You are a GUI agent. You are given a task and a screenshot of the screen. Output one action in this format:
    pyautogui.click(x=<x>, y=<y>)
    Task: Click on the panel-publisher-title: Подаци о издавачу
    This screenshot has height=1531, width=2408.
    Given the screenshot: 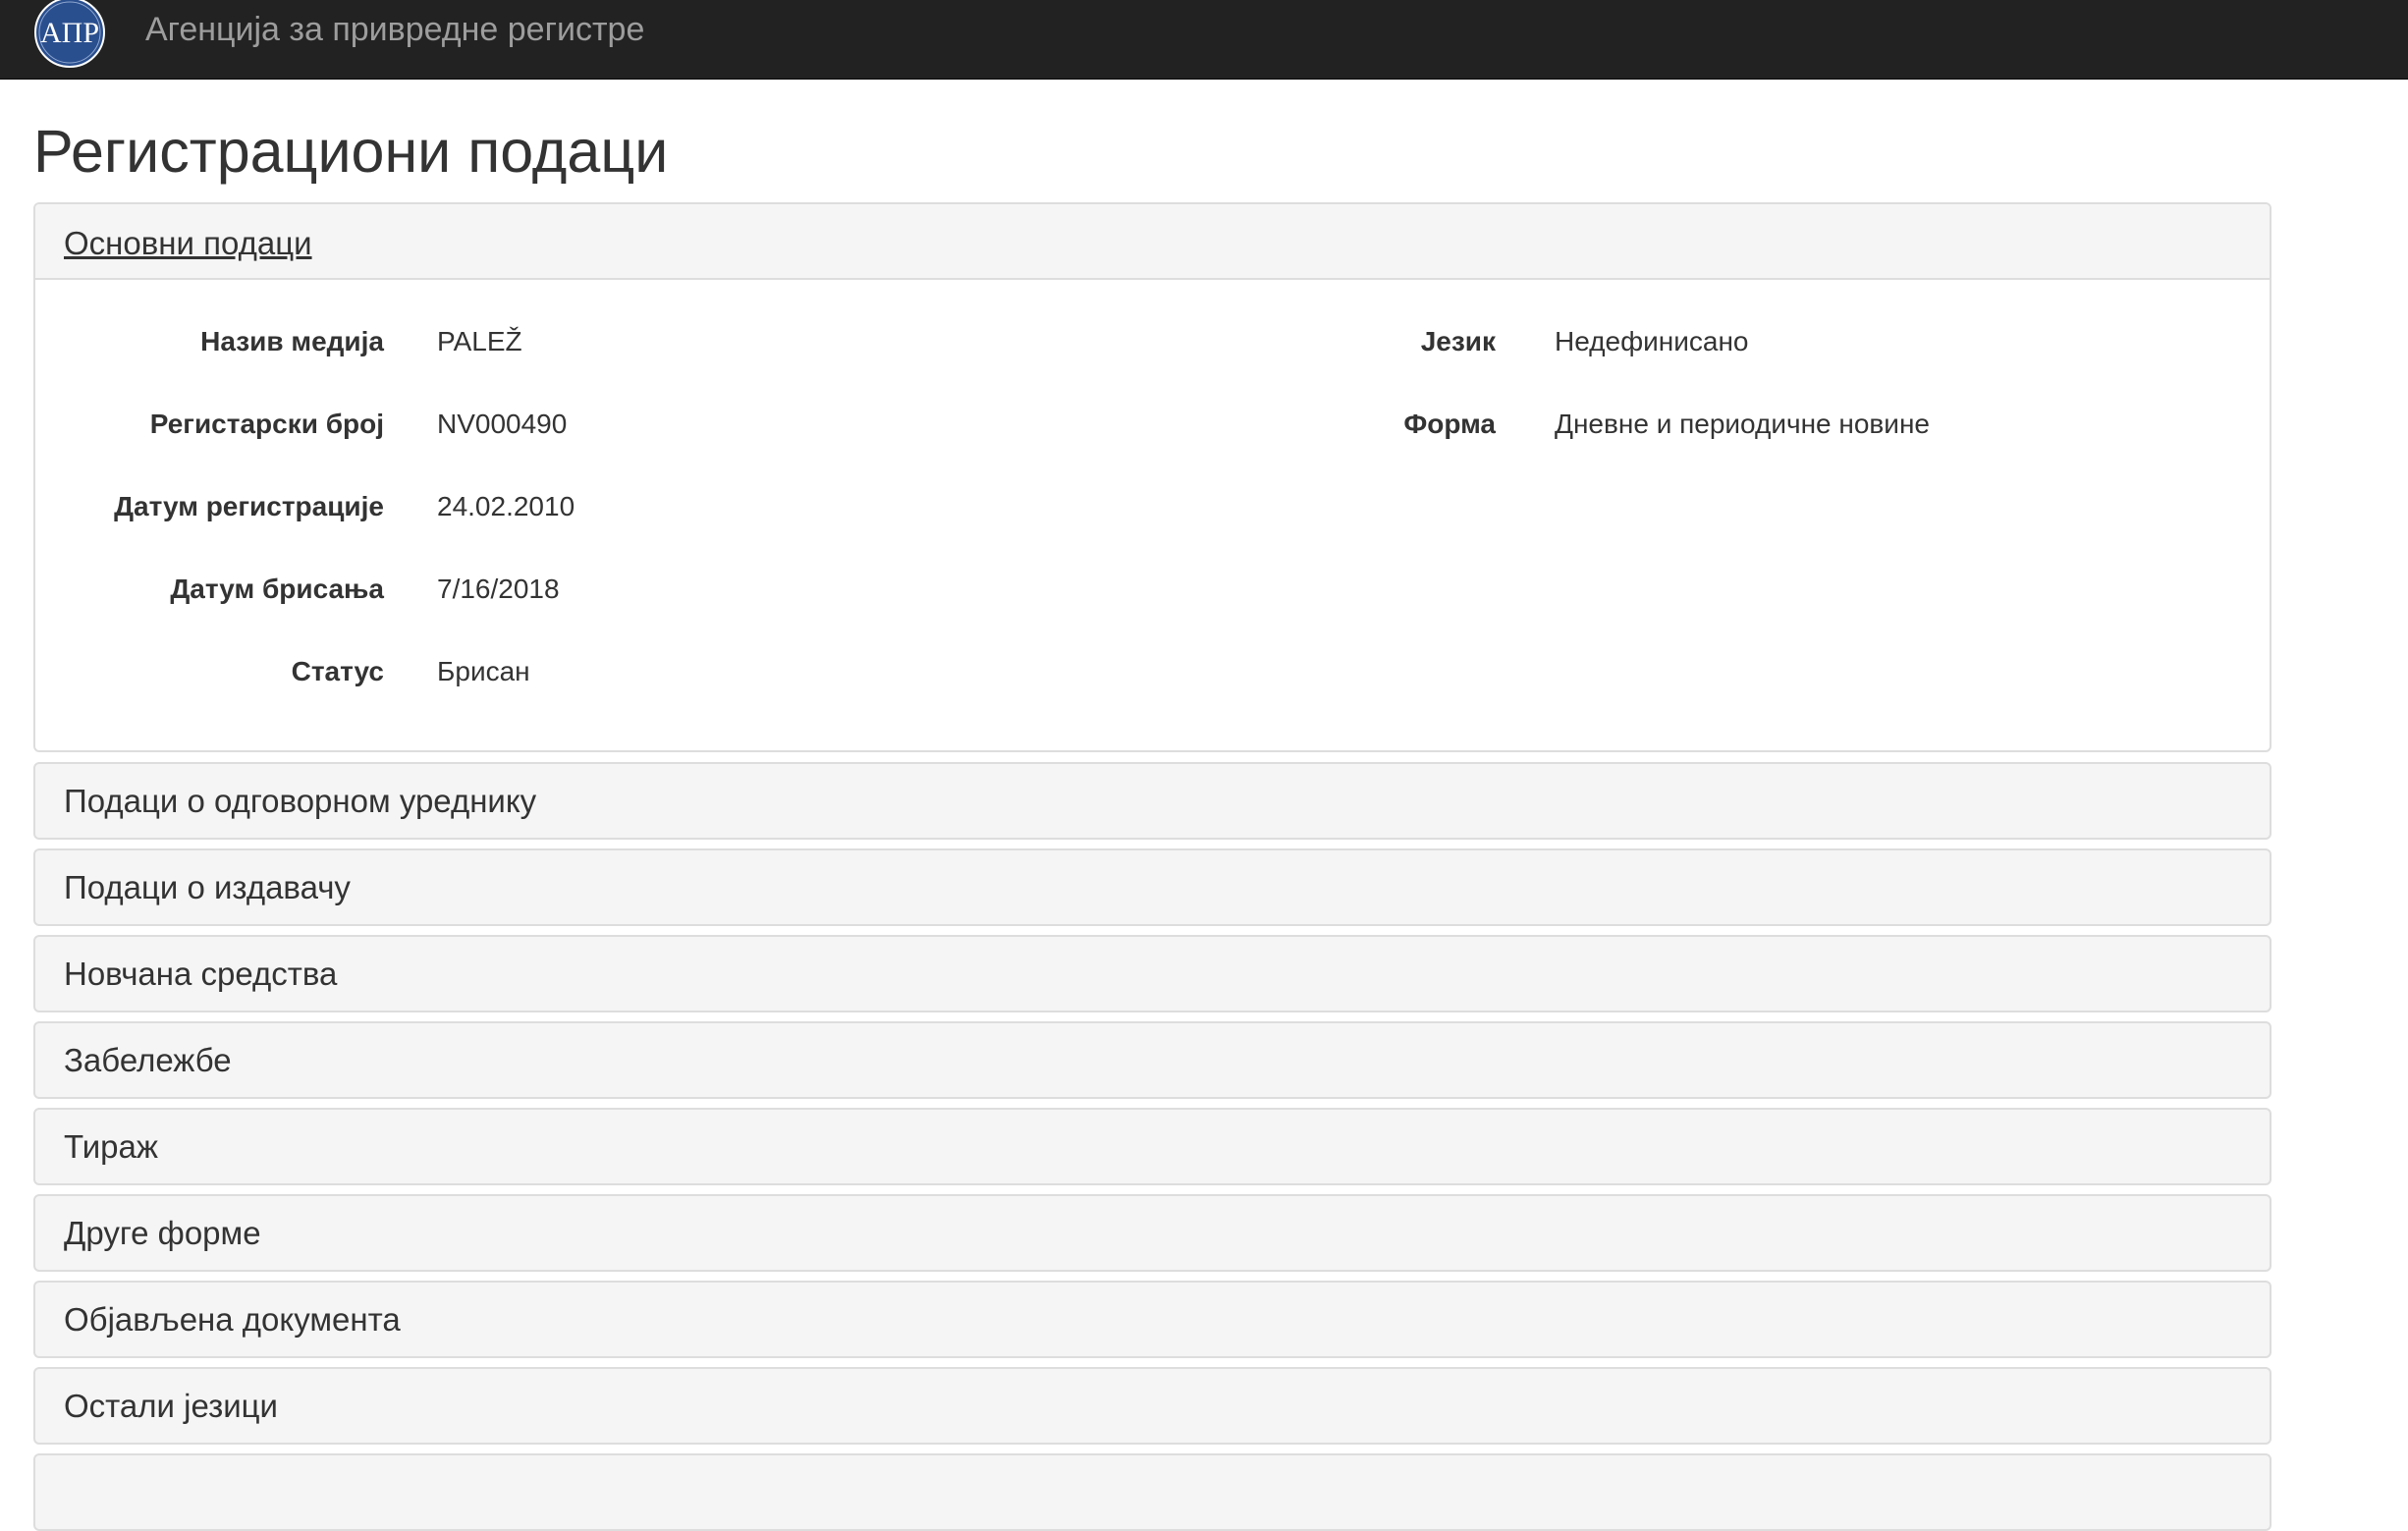 What is the action you would take?
    pyautogui.click(x=208, y=887)
    